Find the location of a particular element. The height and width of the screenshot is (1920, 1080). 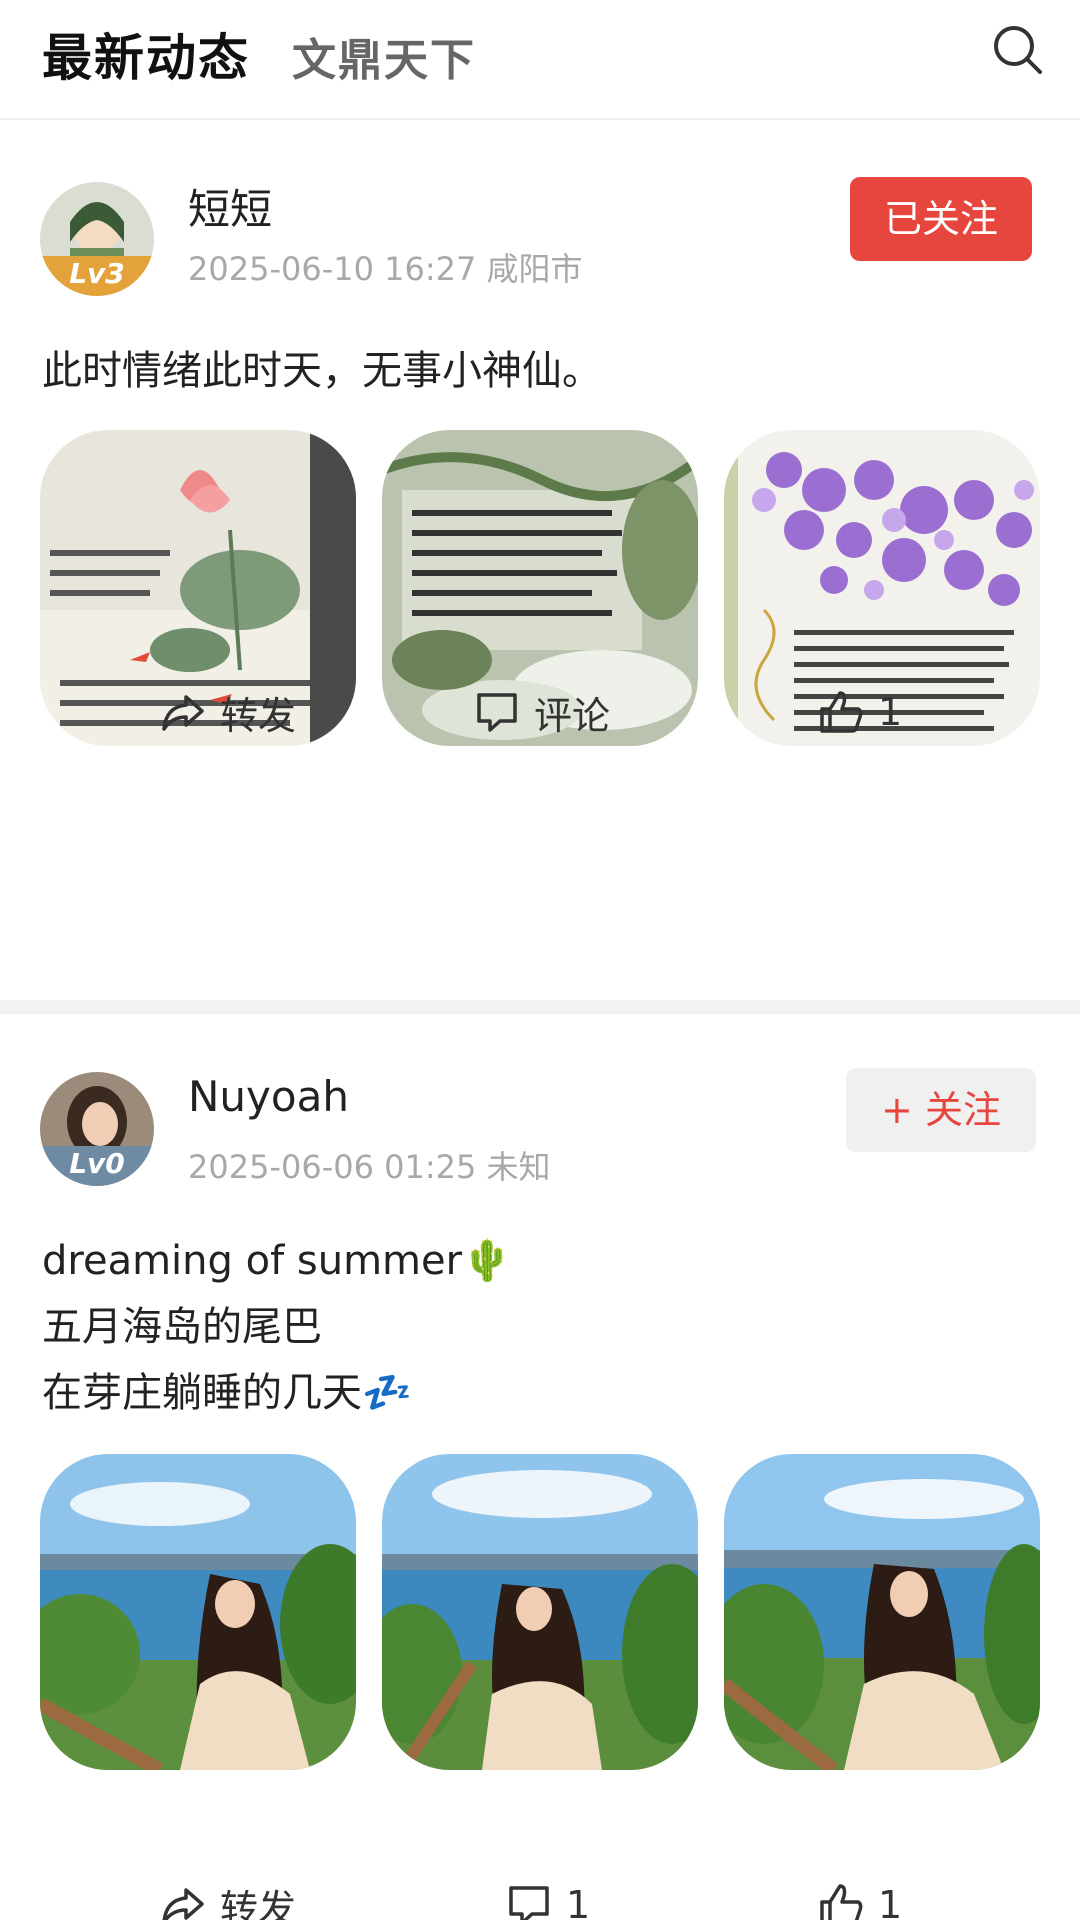

post-meta: 2025-06-06 01:25 未知 is located at coordinates (369, 1167).